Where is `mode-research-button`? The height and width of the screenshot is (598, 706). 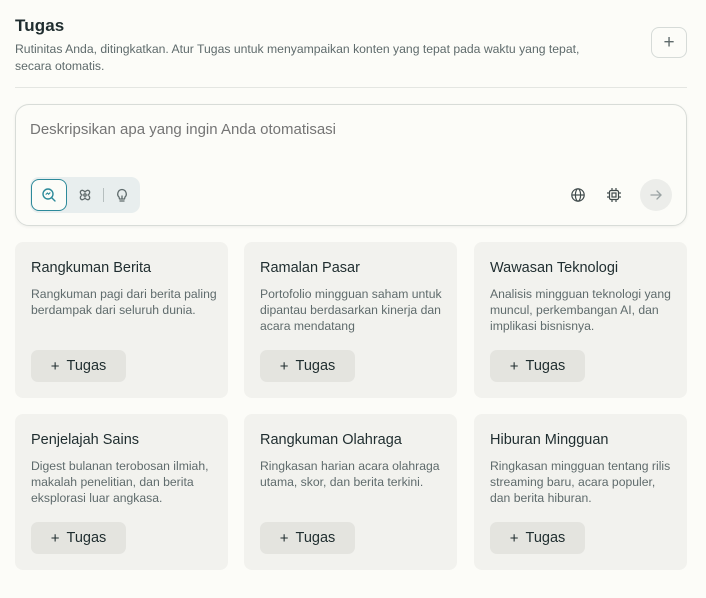
mode-research-button is located at coordinates (85, 195).